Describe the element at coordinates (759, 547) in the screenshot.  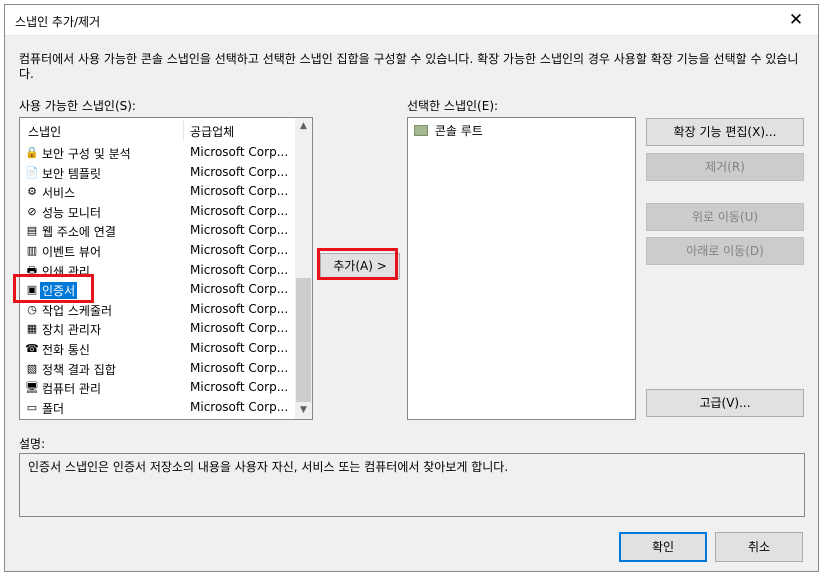
I see `cancel-button: 취소` at that location.